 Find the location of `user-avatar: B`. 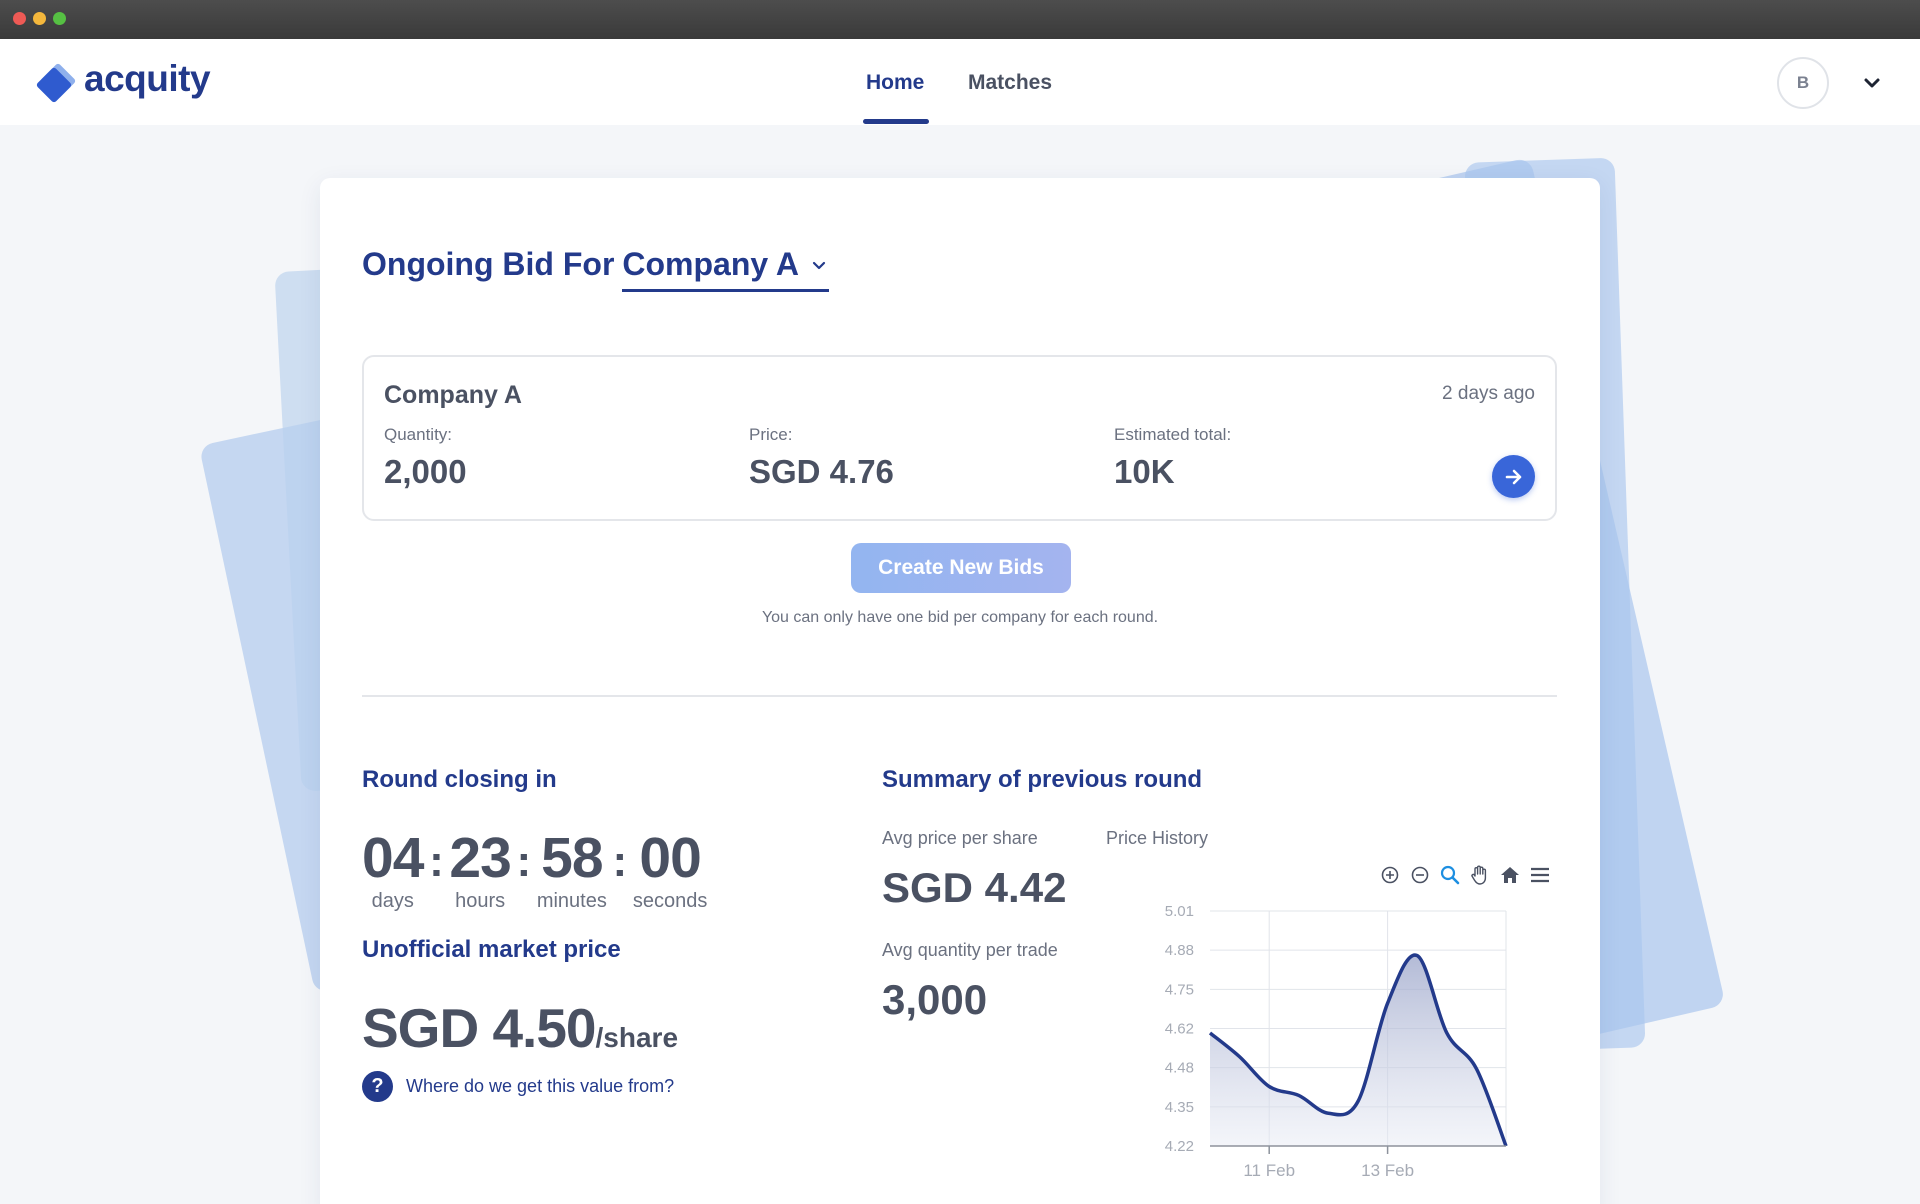

user-avatar: B is located at coordinates (1803, 83).